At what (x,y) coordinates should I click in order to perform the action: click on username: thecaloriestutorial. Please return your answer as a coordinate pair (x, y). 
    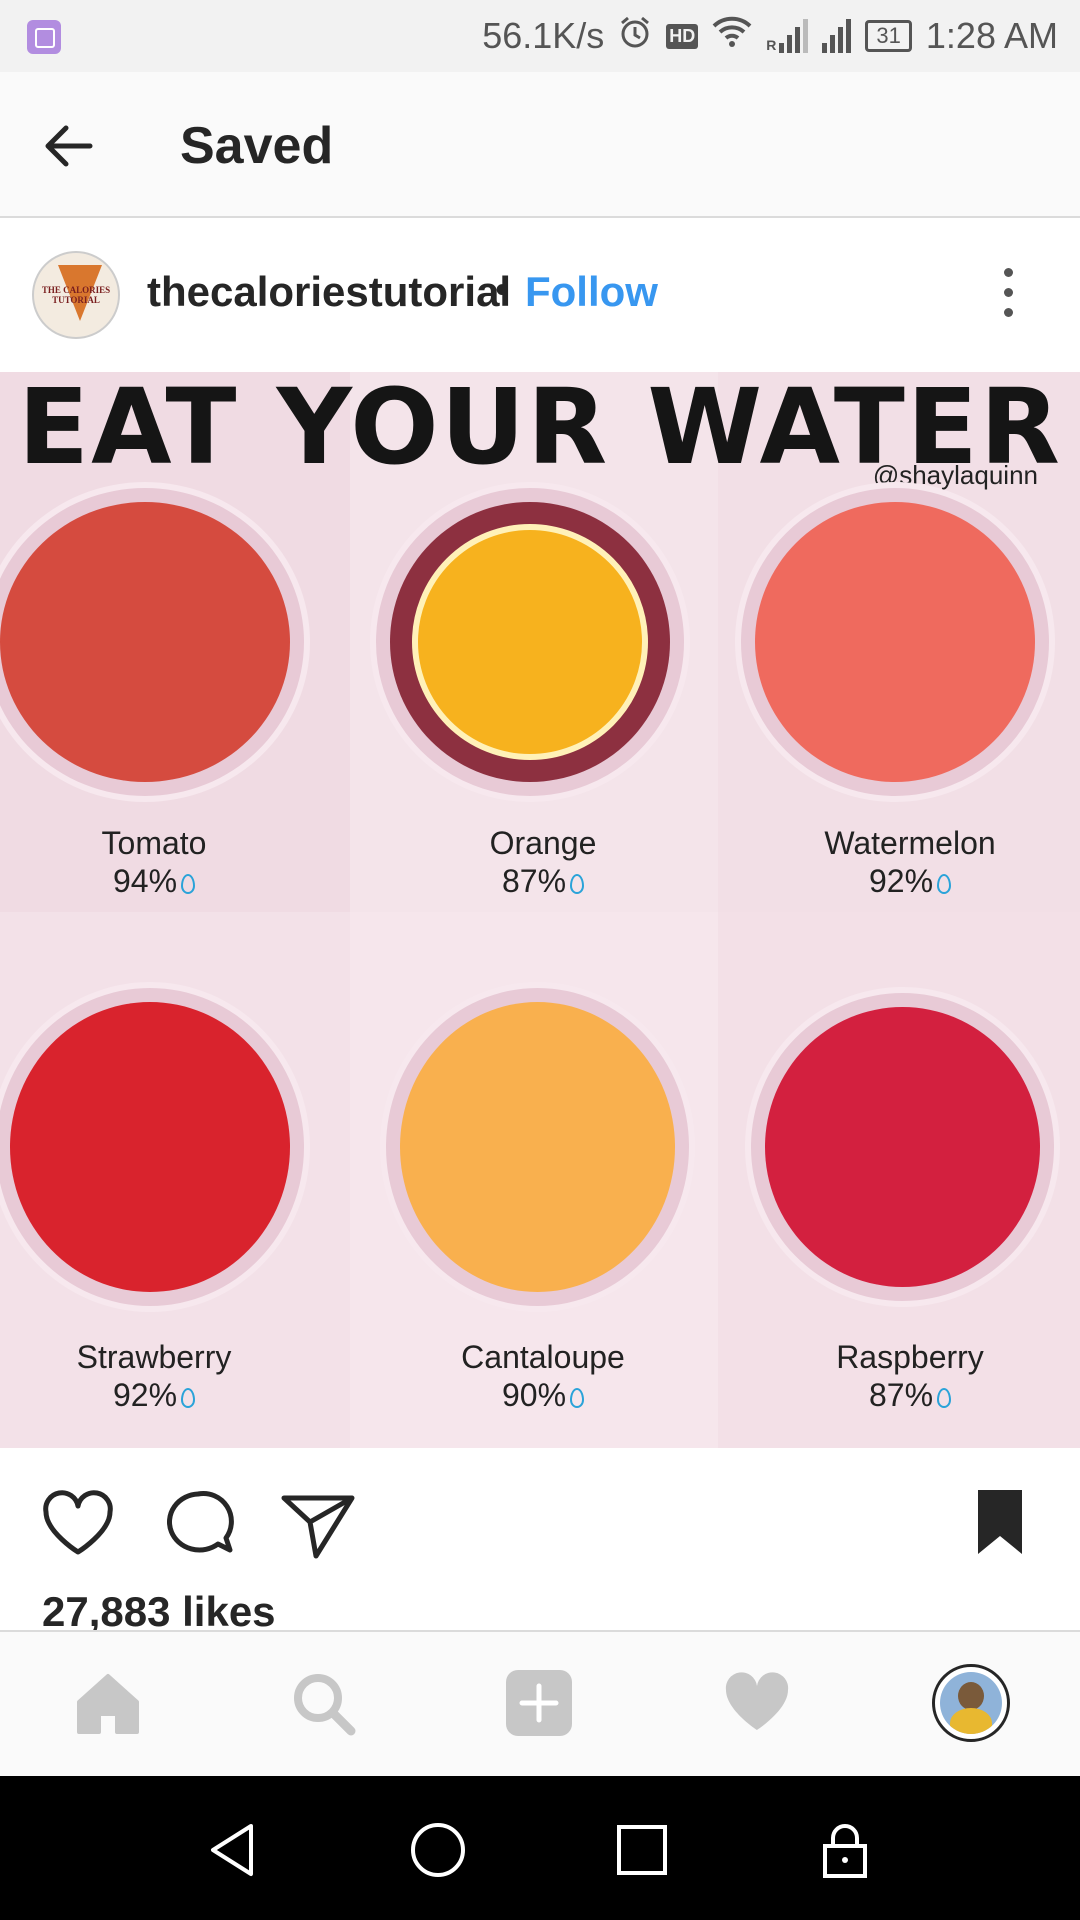
    Looking at the image, I should click on (329, 292).